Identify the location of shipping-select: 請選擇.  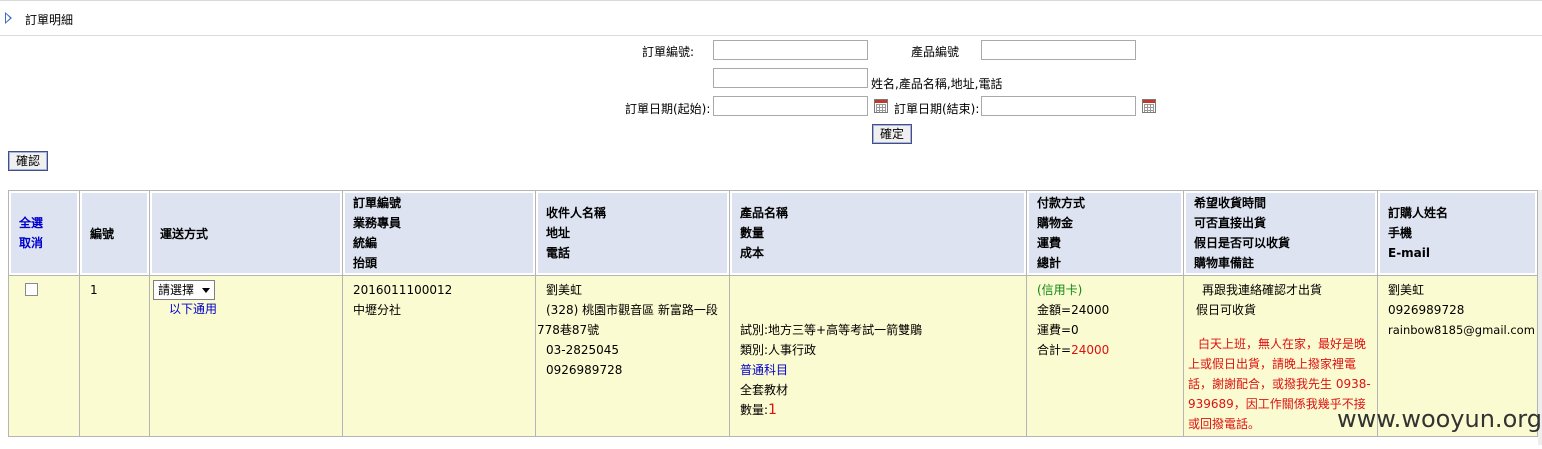
(184, 290).